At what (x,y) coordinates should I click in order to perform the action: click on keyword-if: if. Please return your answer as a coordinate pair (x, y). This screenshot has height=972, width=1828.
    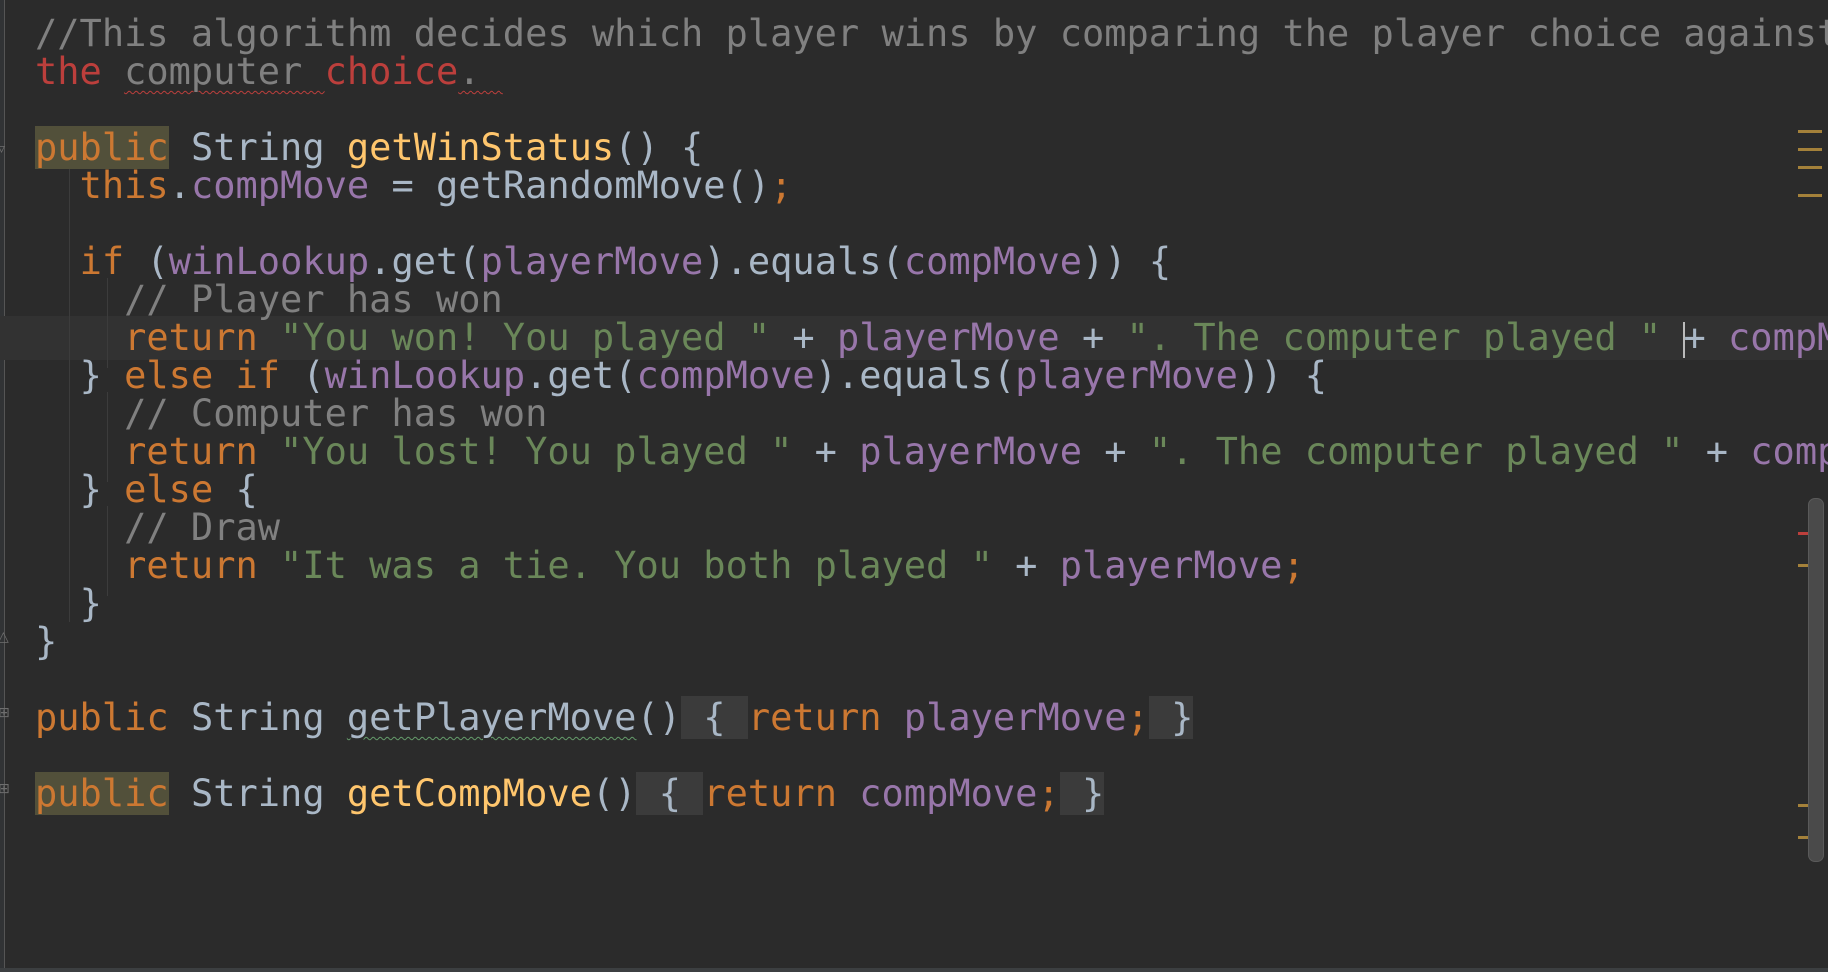
    Looking at the image, I should click on (102, 261).